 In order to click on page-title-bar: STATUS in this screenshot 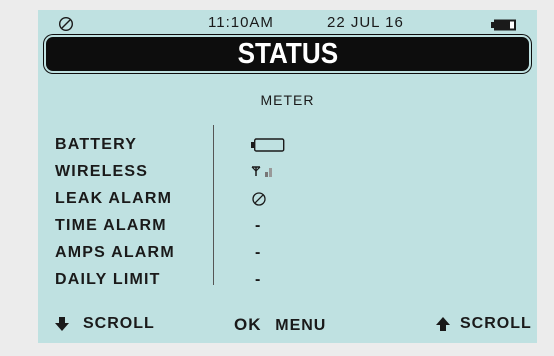, I will do `click(287, 54)`.